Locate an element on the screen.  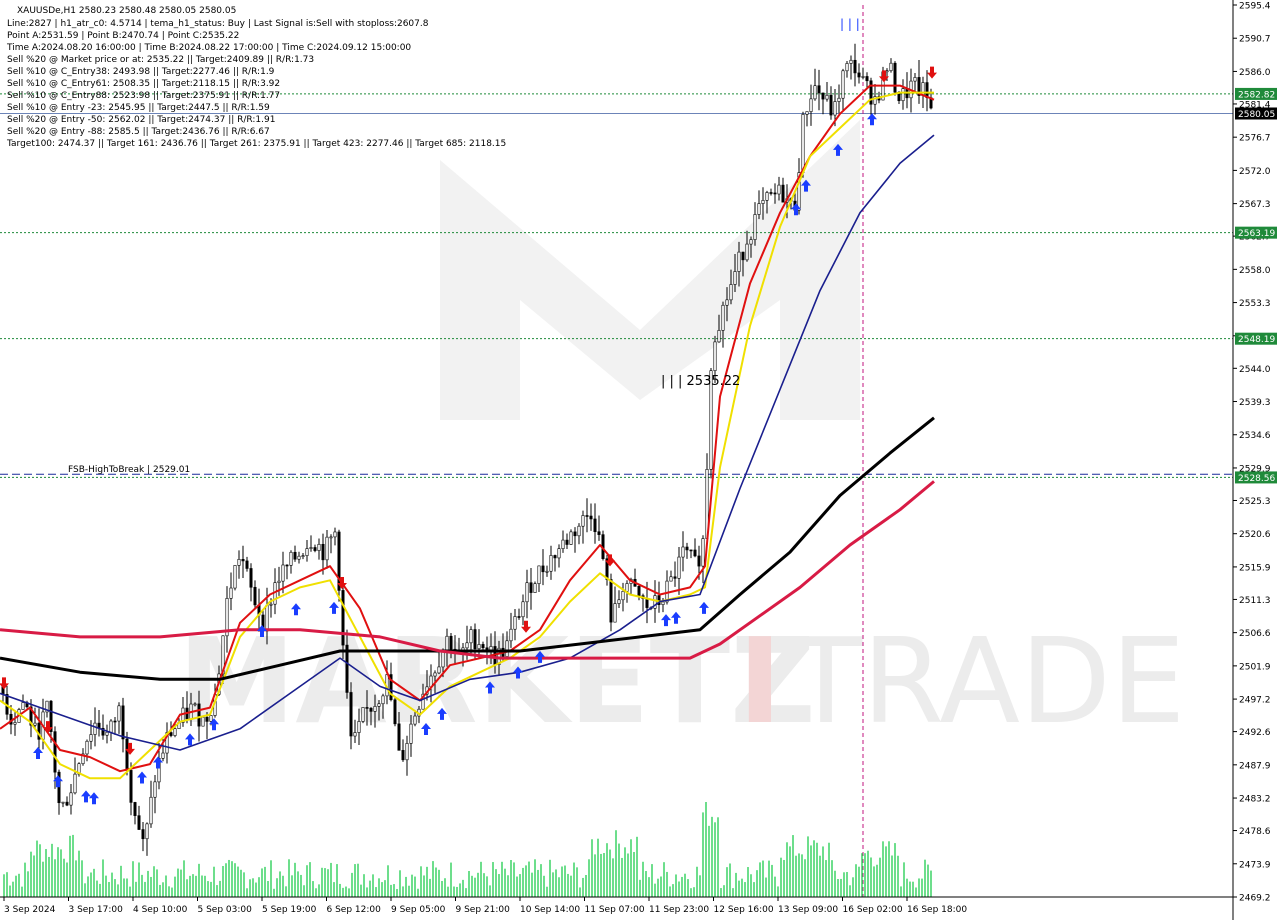
y-tick-label: 2469.2 is located at coordinates (1255, 899).